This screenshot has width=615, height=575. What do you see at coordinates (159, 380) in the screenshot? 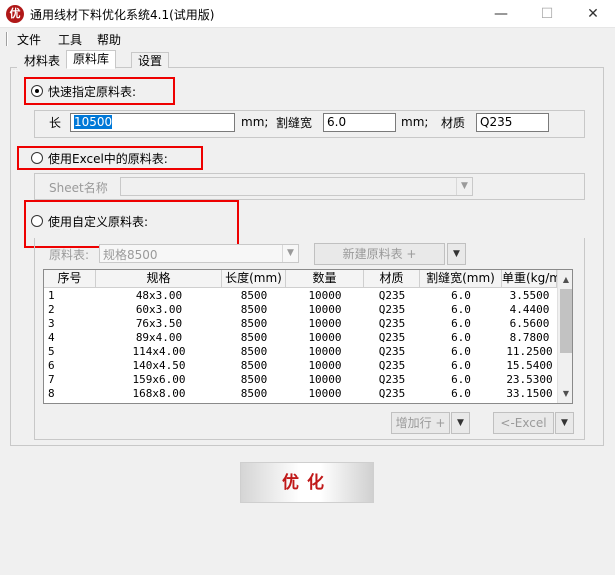
I see `cell-spec: 159x6.00` at bounding box center [159, 380].